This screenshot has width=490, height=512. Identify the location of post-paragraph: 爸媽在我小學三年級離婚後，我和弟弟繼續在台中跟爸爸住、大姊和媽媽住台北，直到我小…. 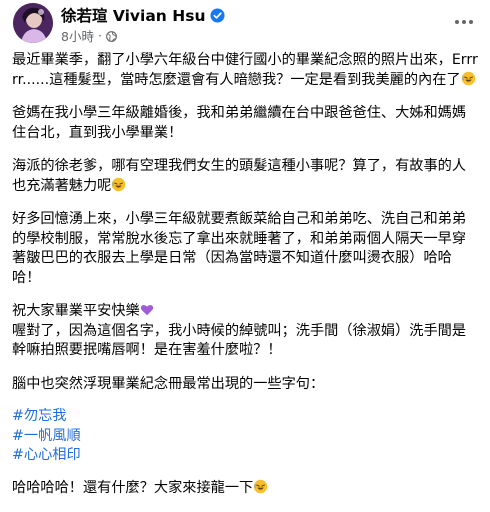
(246, 123).